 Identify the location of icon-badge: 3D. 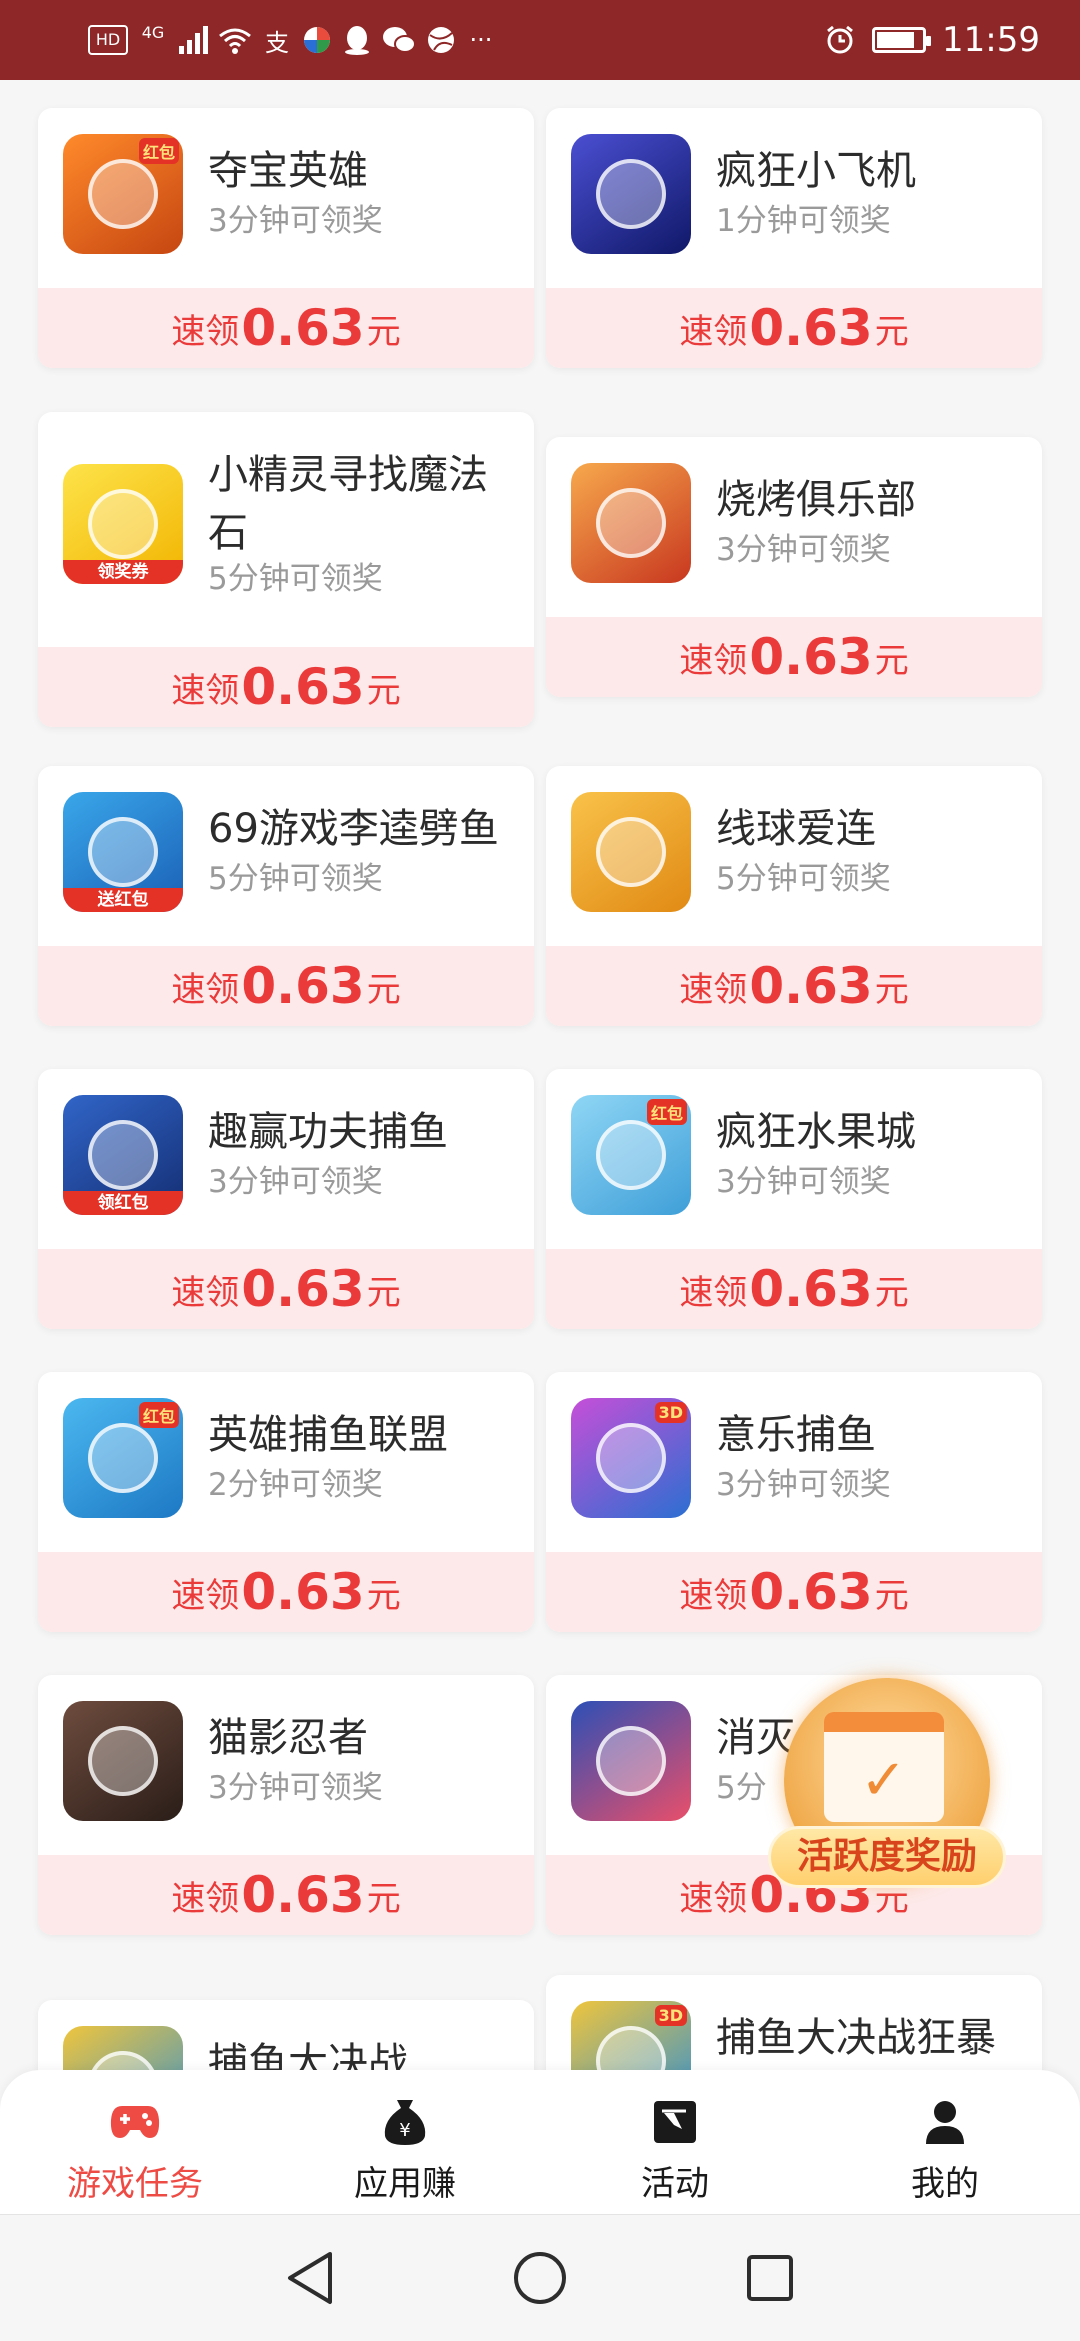
(670, 1412).